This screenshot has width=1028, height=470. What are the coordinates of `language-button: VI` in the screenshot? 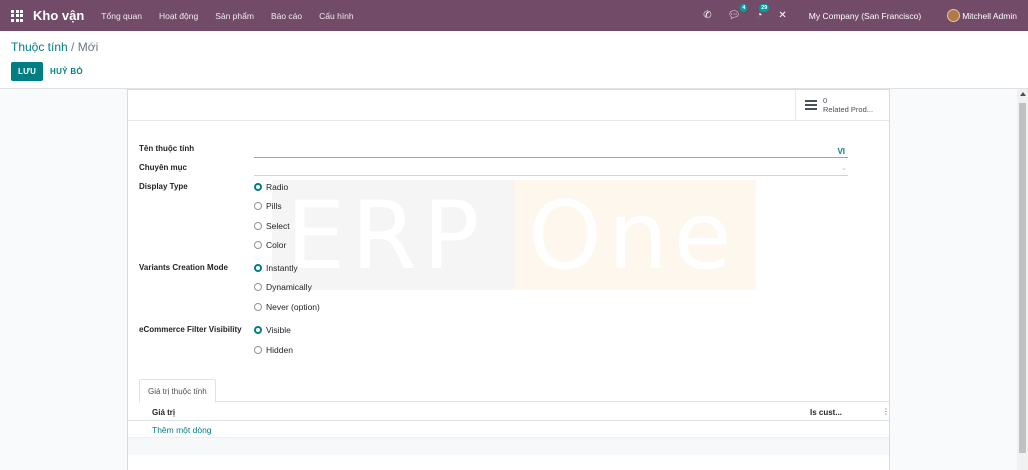 It's located at (841, 151).